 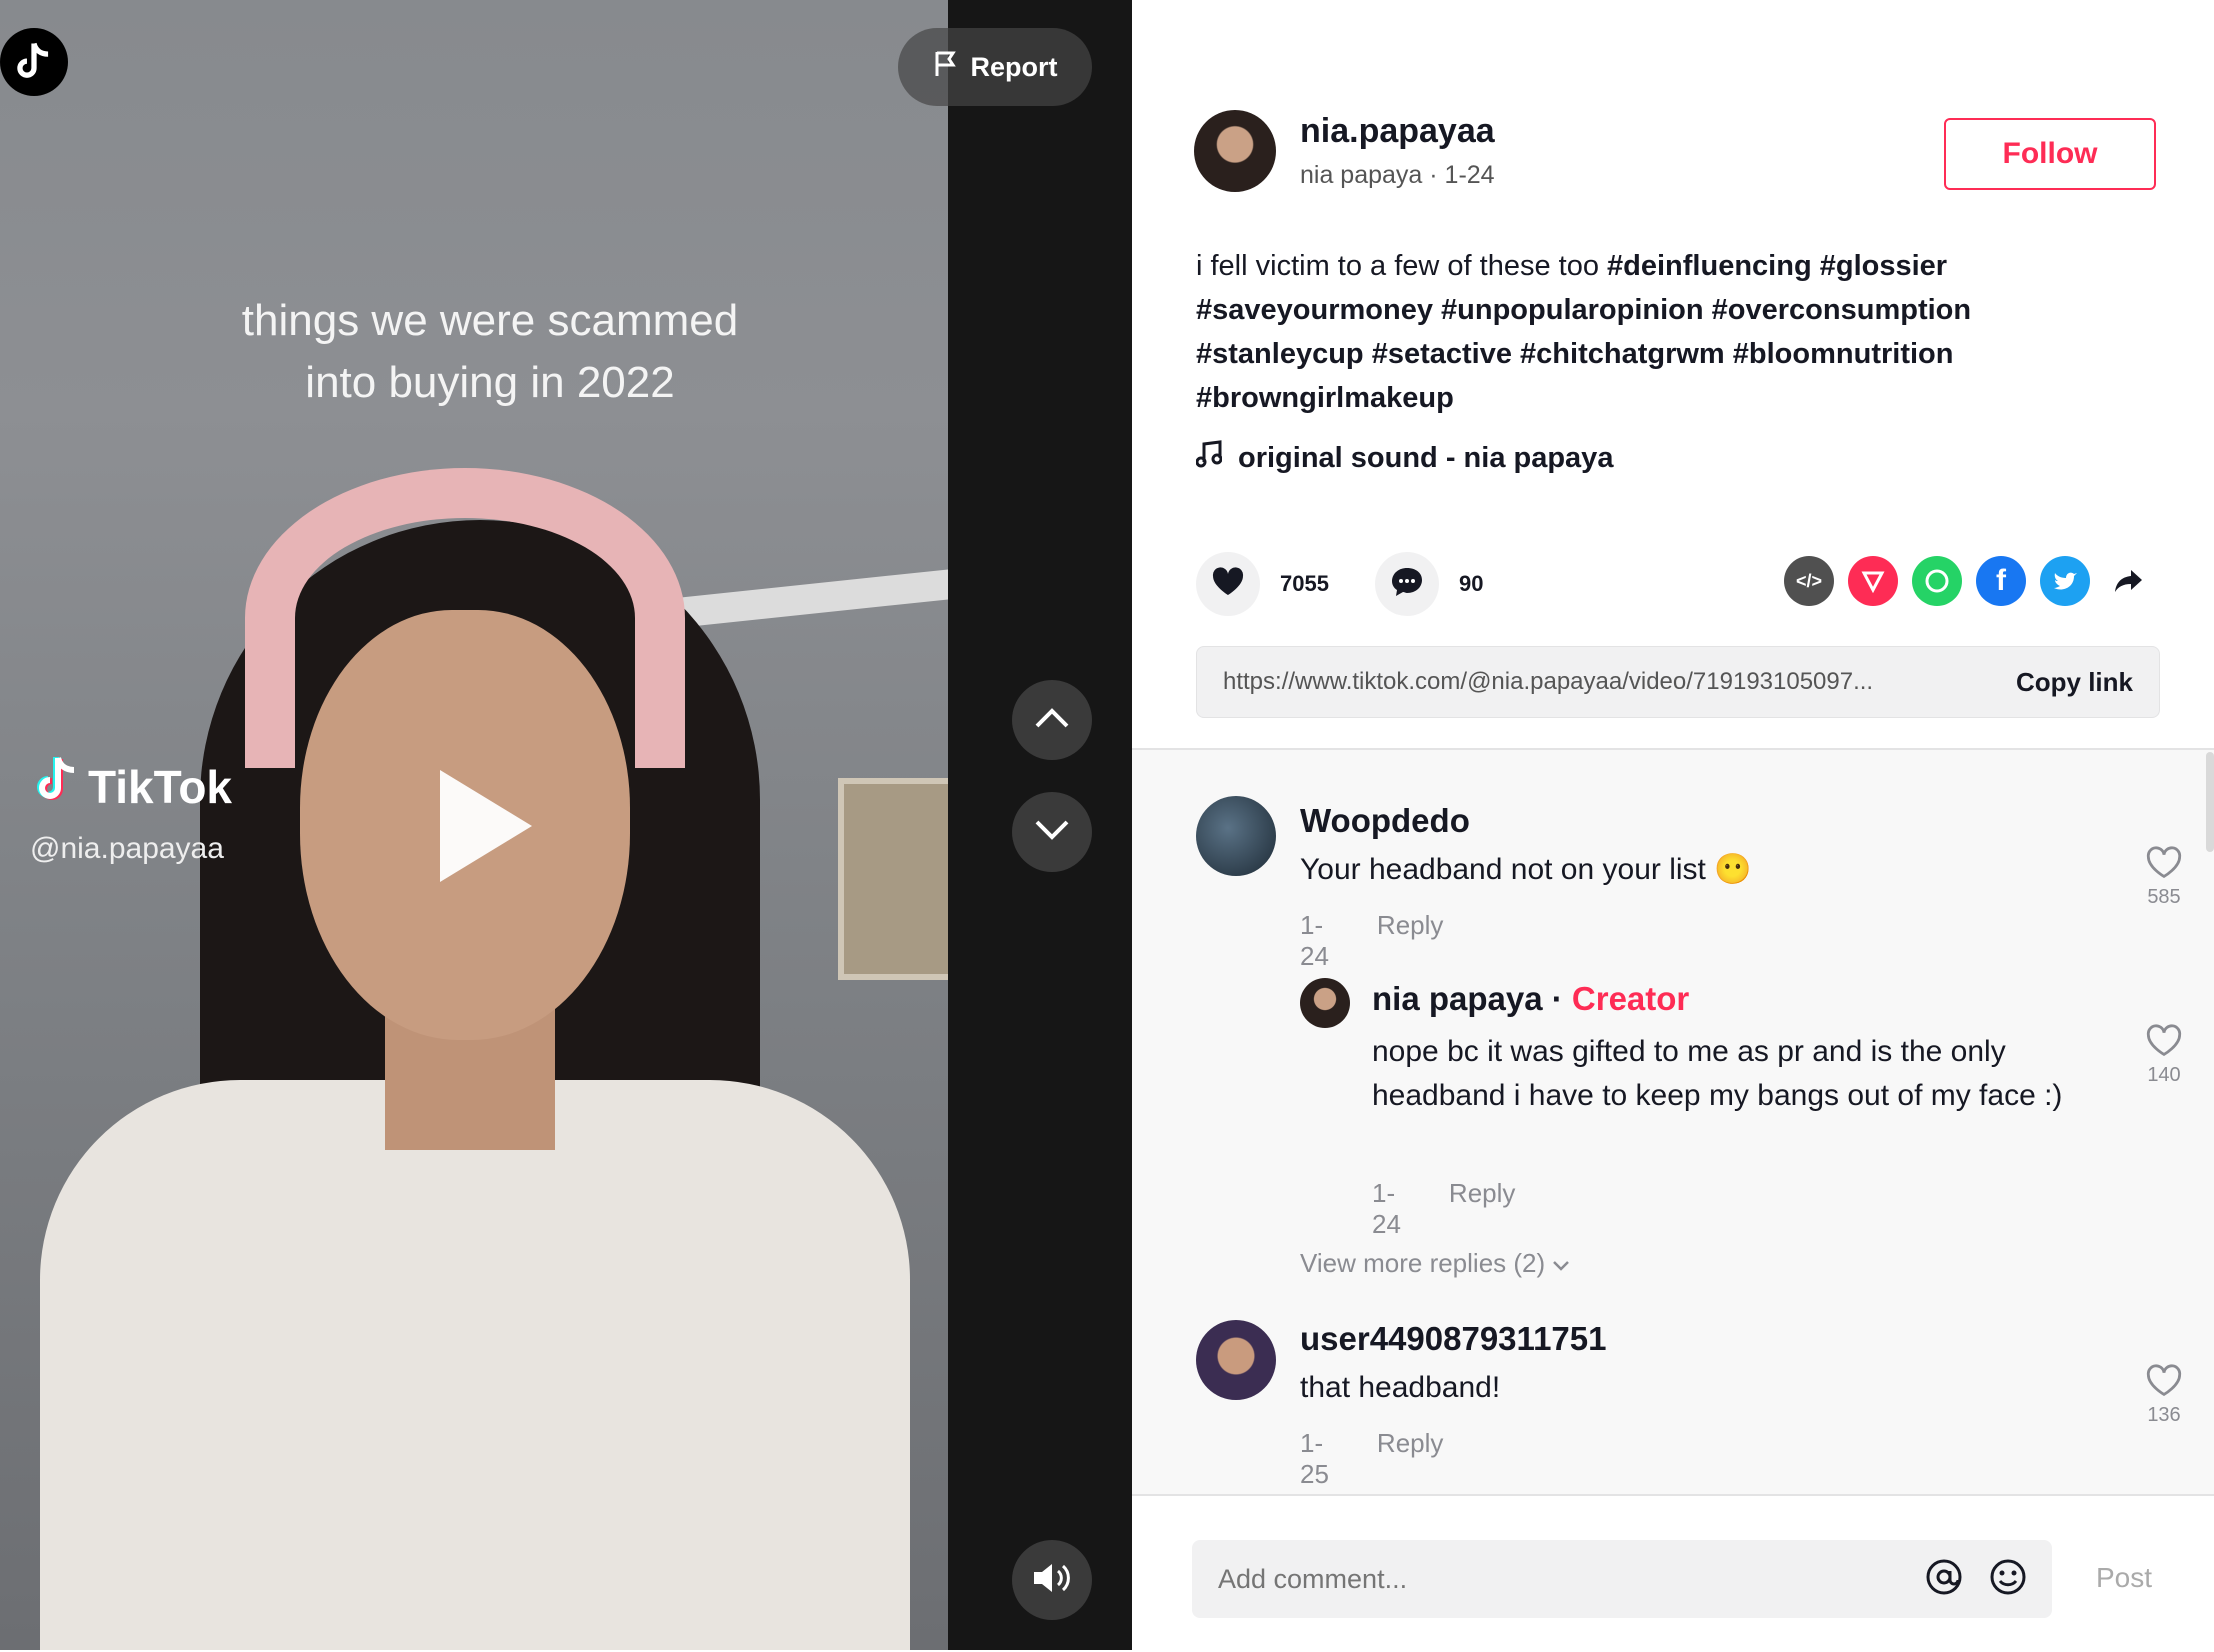 I want to click on previous-video-button, so click(x=1052, y=720).